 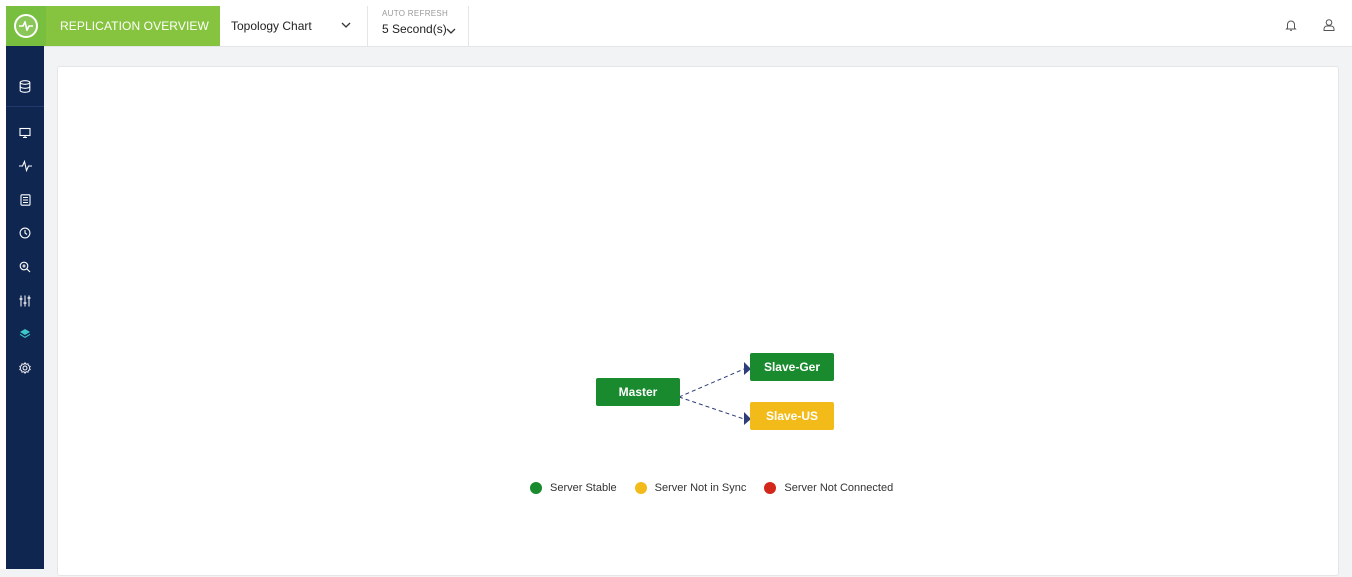 I want to click on node-master: Master, so click(x=638, y=392).